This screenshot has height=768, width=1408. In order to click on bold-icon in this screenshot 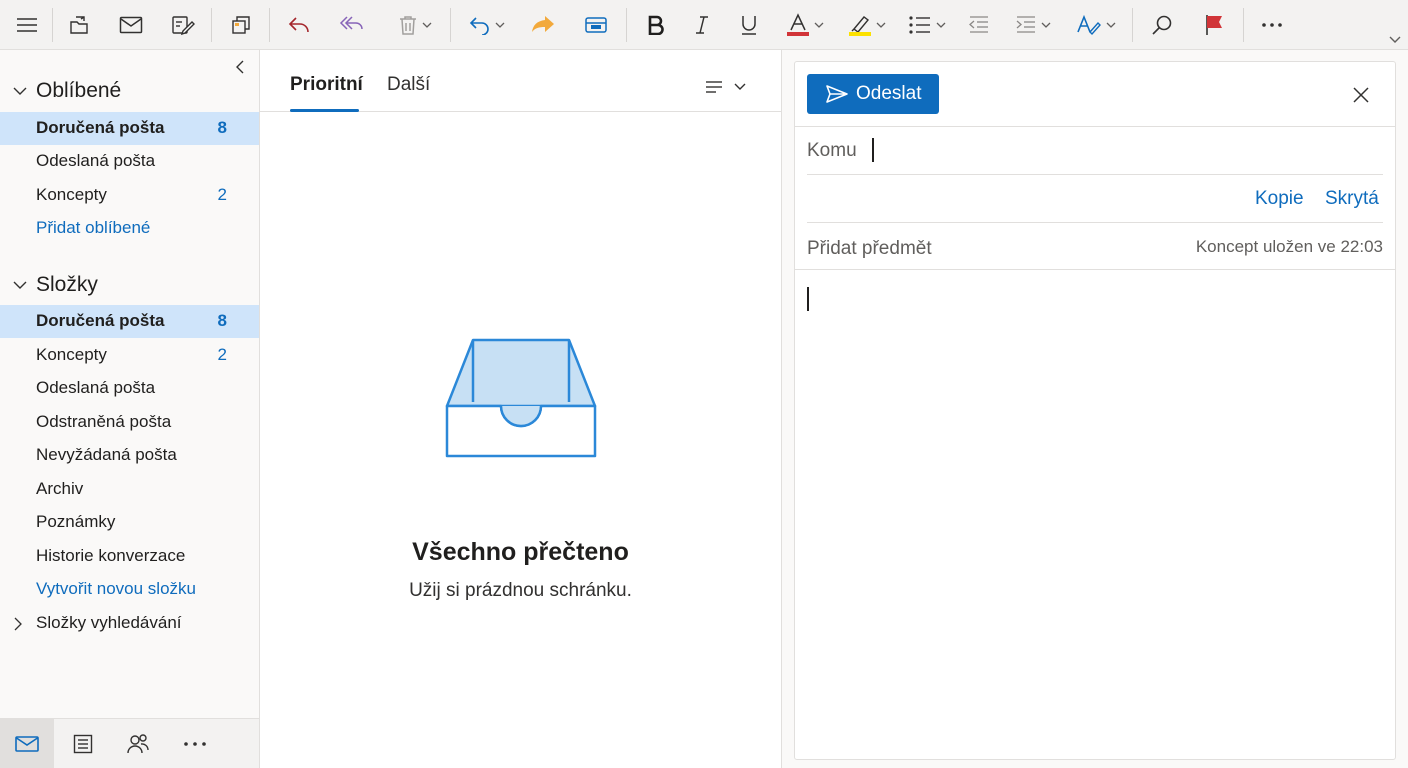, I will do `click(656, 25)`.